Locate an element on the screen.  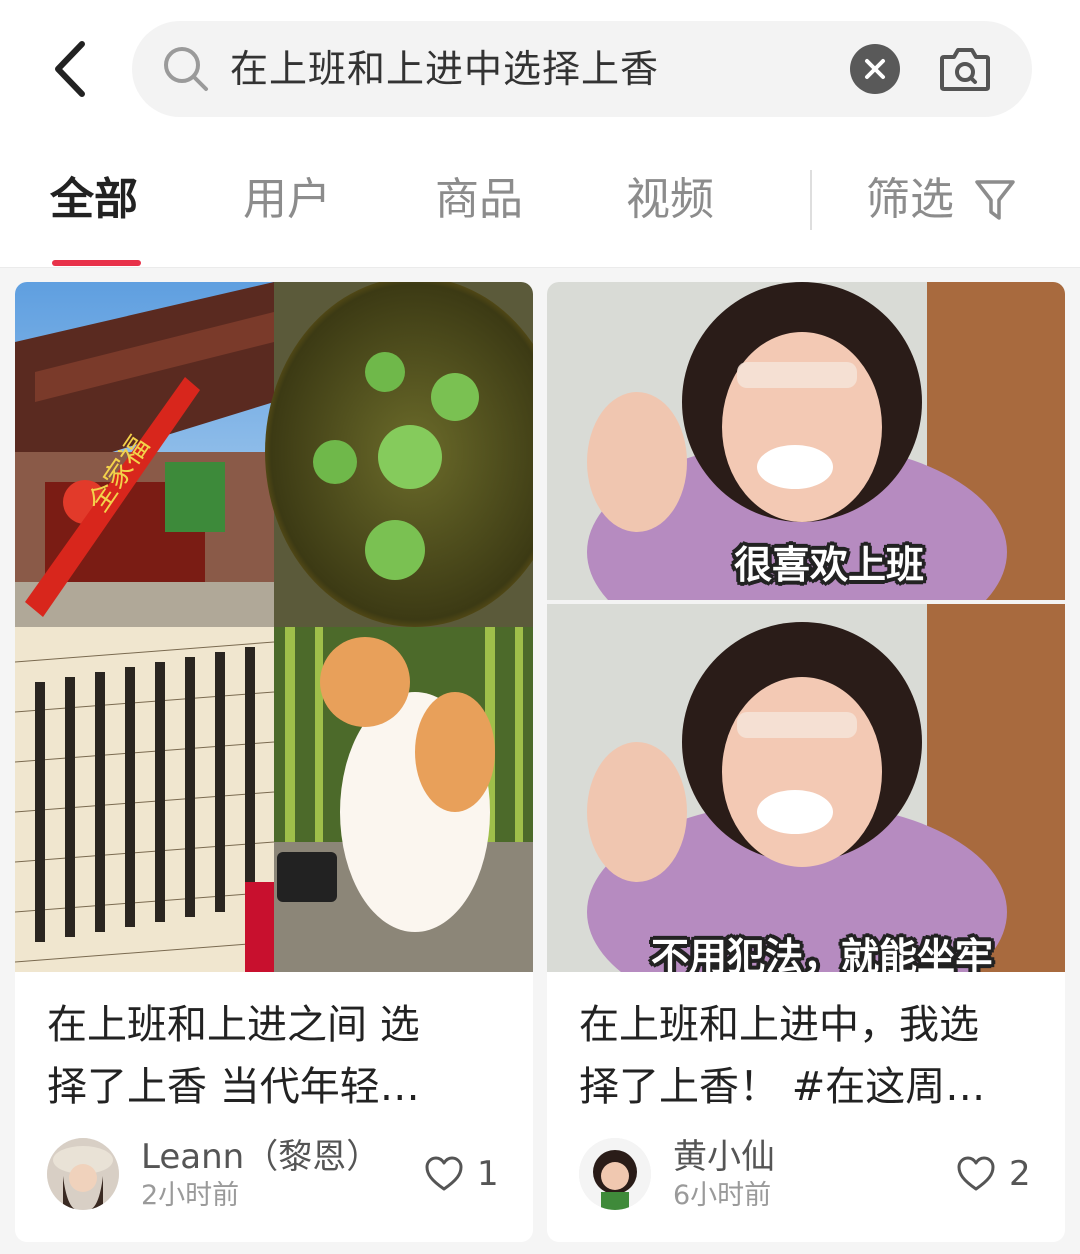
tab-all: 全部 is located at coordinates (94, 200).